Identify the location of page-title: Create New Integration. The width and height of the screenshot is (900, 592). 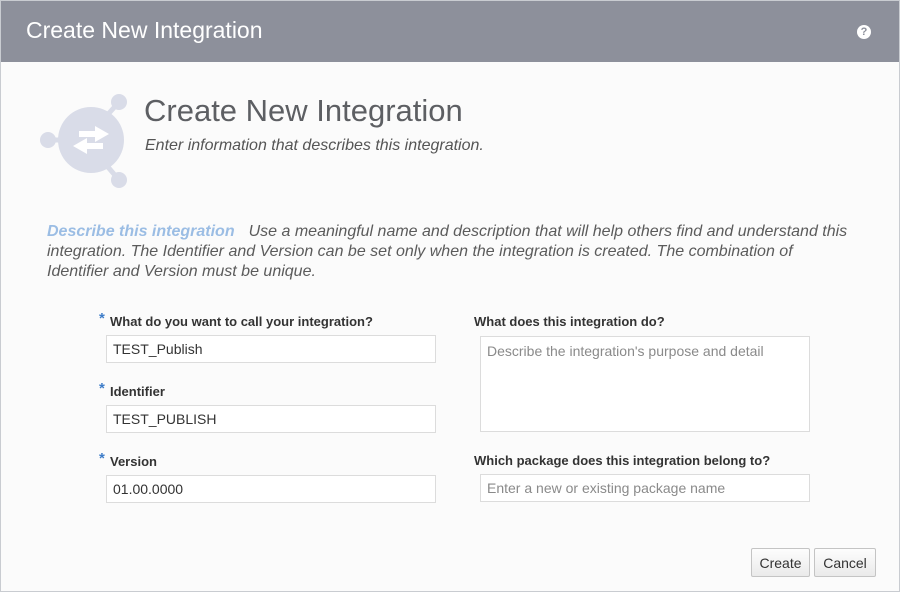
(303, 110).